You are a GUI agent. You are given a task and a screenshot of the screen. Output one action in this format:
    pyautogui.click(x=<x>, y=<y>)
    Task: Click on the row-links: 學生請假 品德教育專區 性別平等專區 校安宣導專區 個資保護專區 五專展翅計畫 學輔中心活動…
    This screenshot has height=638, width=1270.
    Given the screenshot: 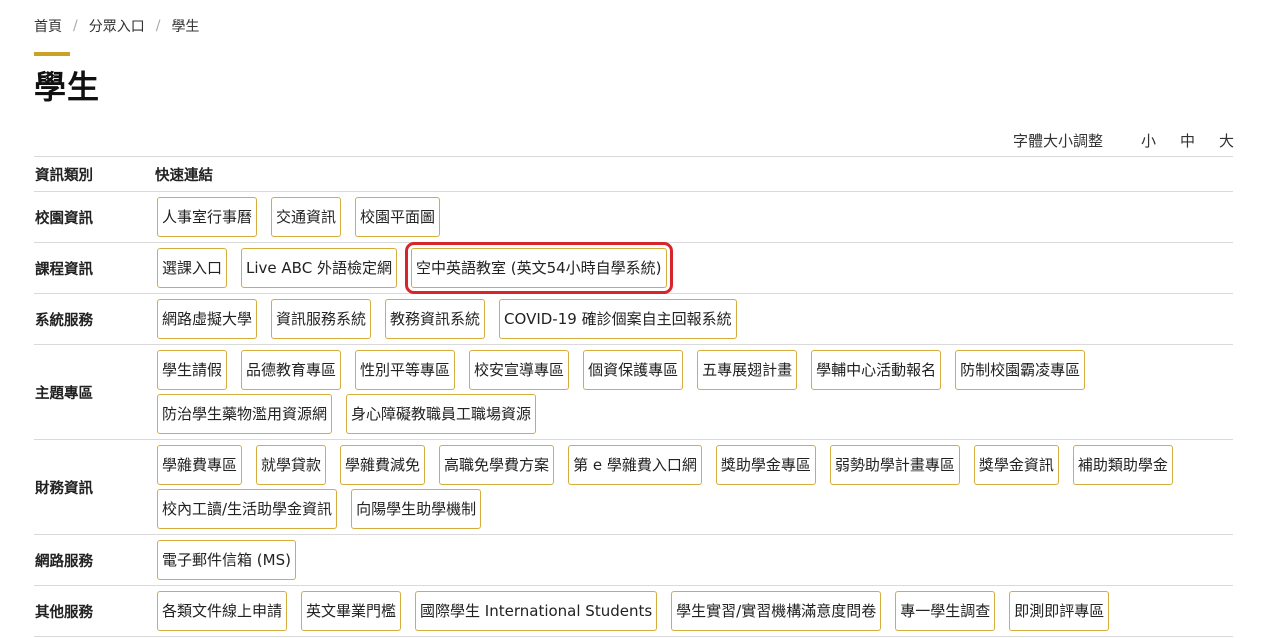 What is the action you would take?
    pyautogui.click(x=694, y=392)
    